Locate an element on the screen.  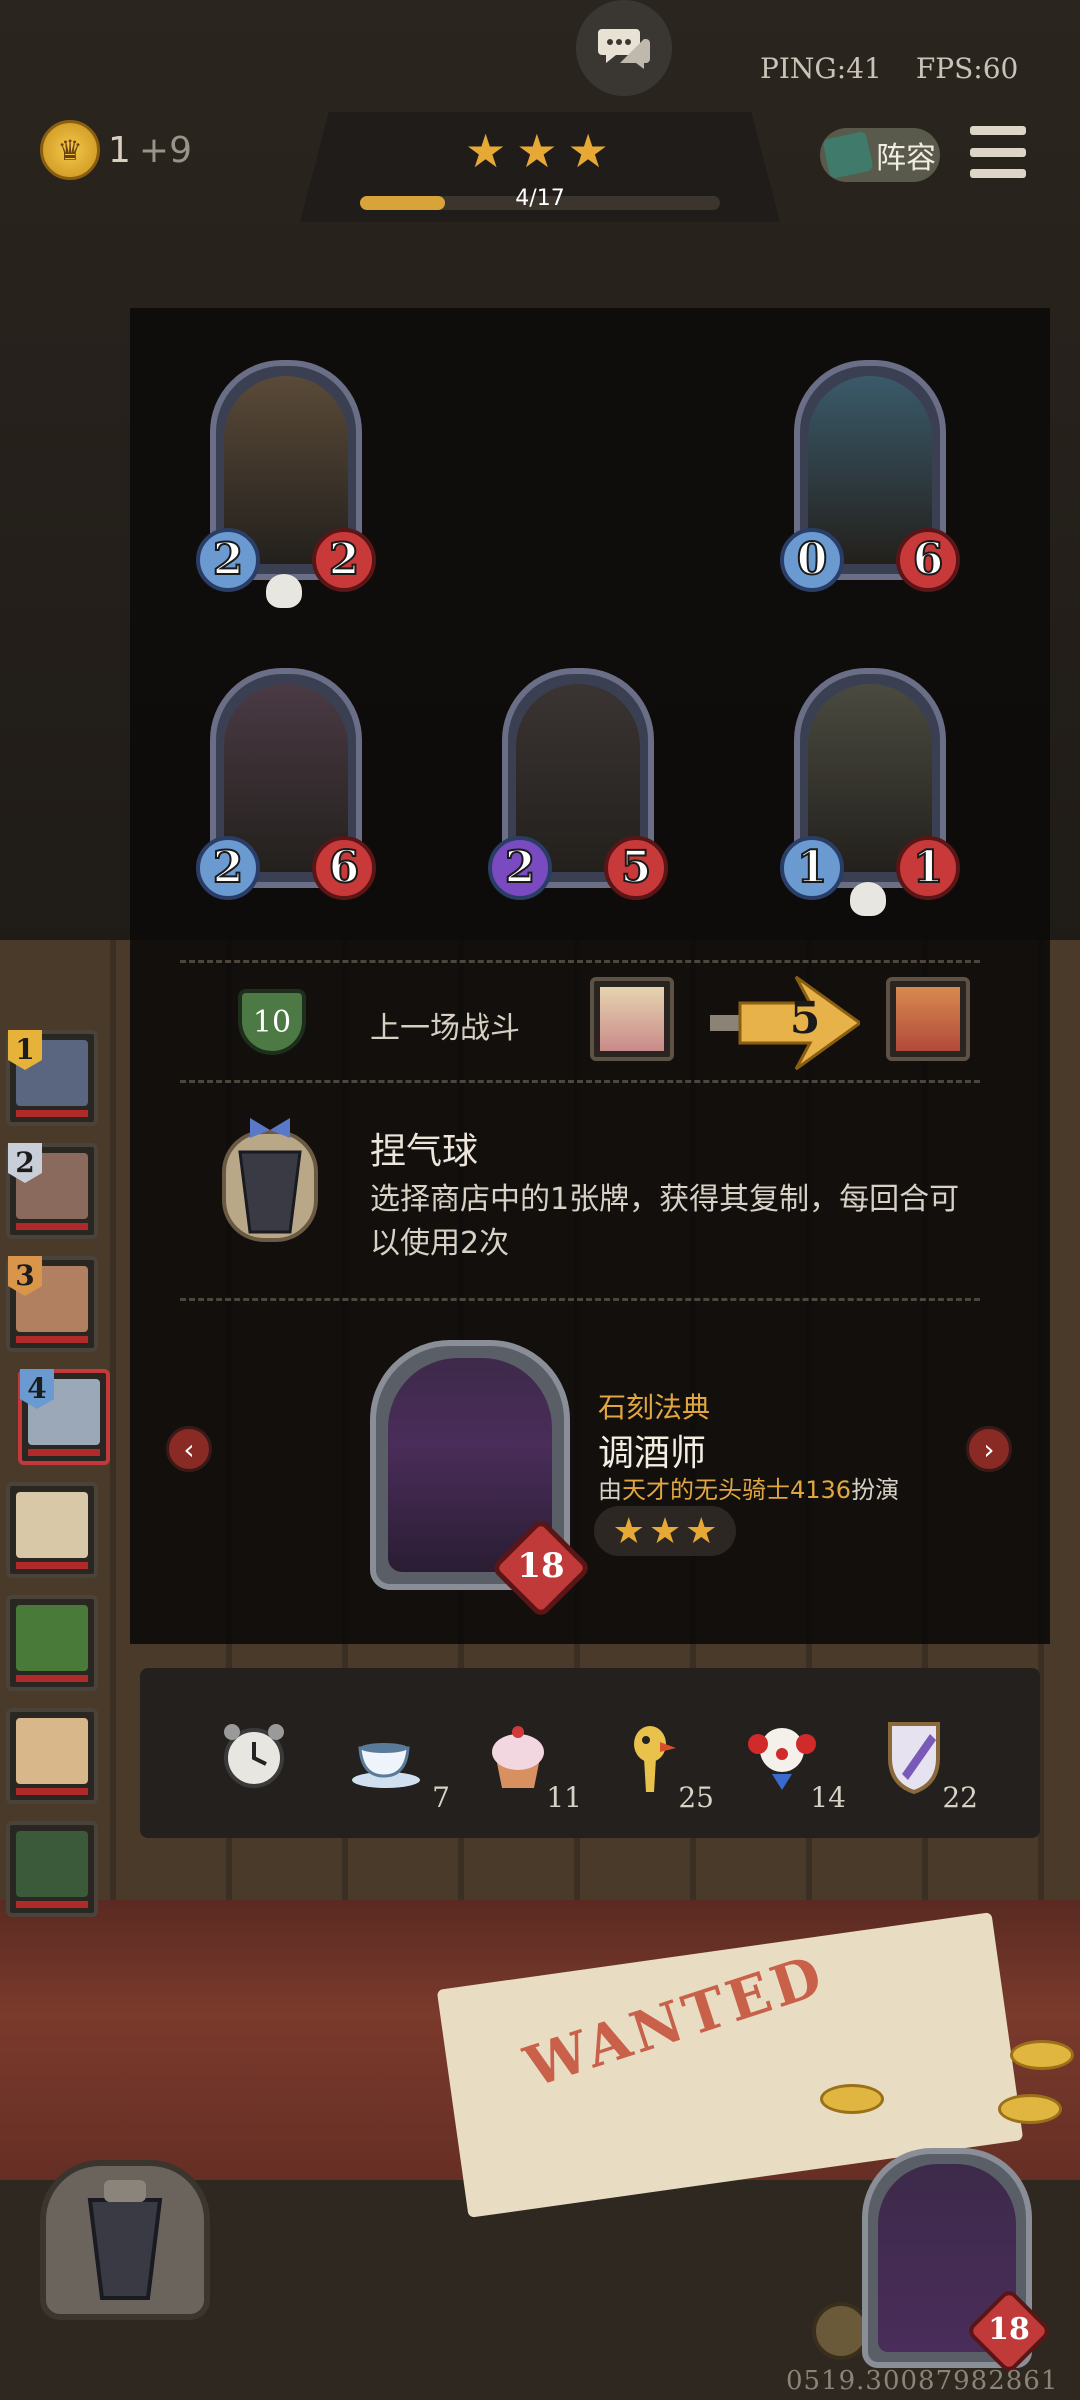
gold-amount: 1 is located at coordinates (119, 150).